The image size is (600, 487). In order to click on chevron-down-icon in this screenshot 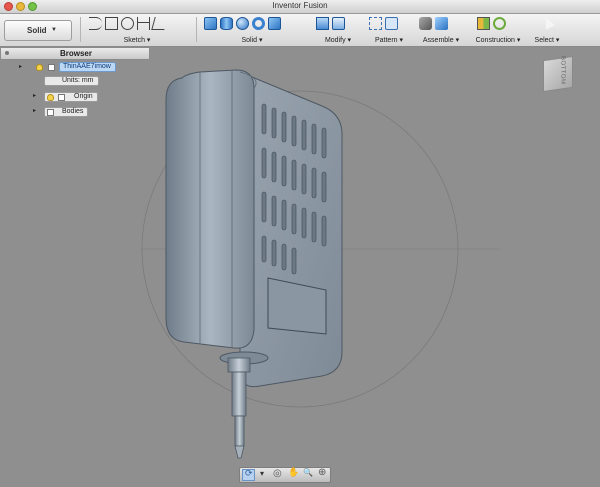, I will do `click(263, 475)`.